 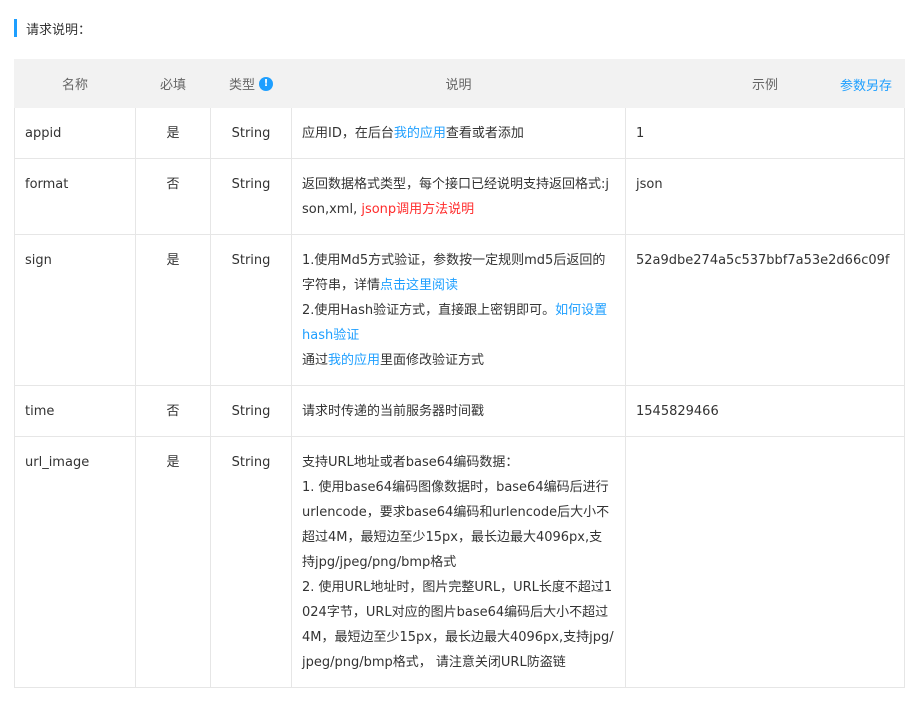 What do you see at coordinates (75, 133) in the screenshot?
I see `cell-name: appid` at bounding box center [75, 133].